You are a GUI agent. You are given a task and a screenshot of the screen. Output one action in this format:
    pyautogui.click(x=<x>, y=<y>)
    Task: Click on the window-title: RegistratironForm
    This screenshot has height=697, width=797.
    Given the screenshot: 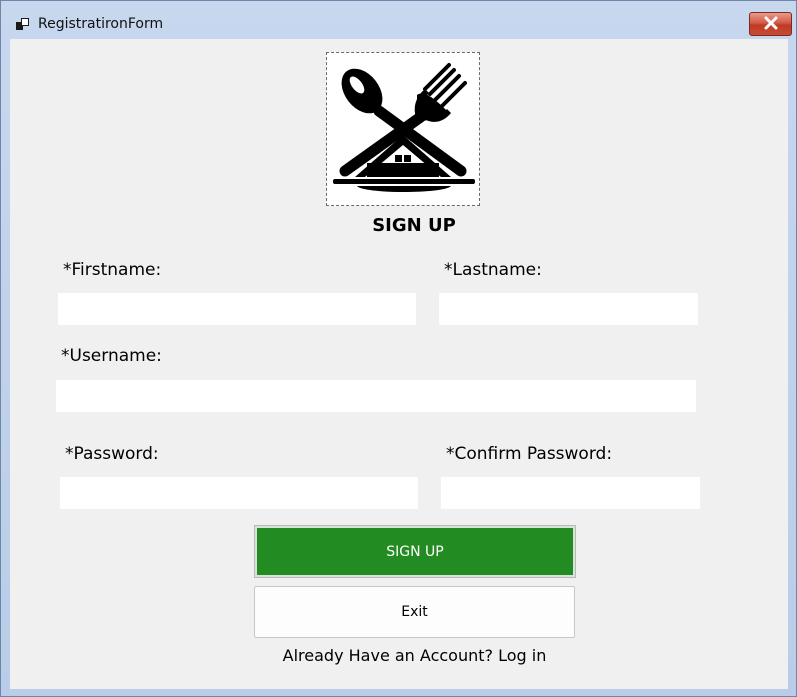 What is the action you would take?
    pyautogui.click(x=101, y=24)
    